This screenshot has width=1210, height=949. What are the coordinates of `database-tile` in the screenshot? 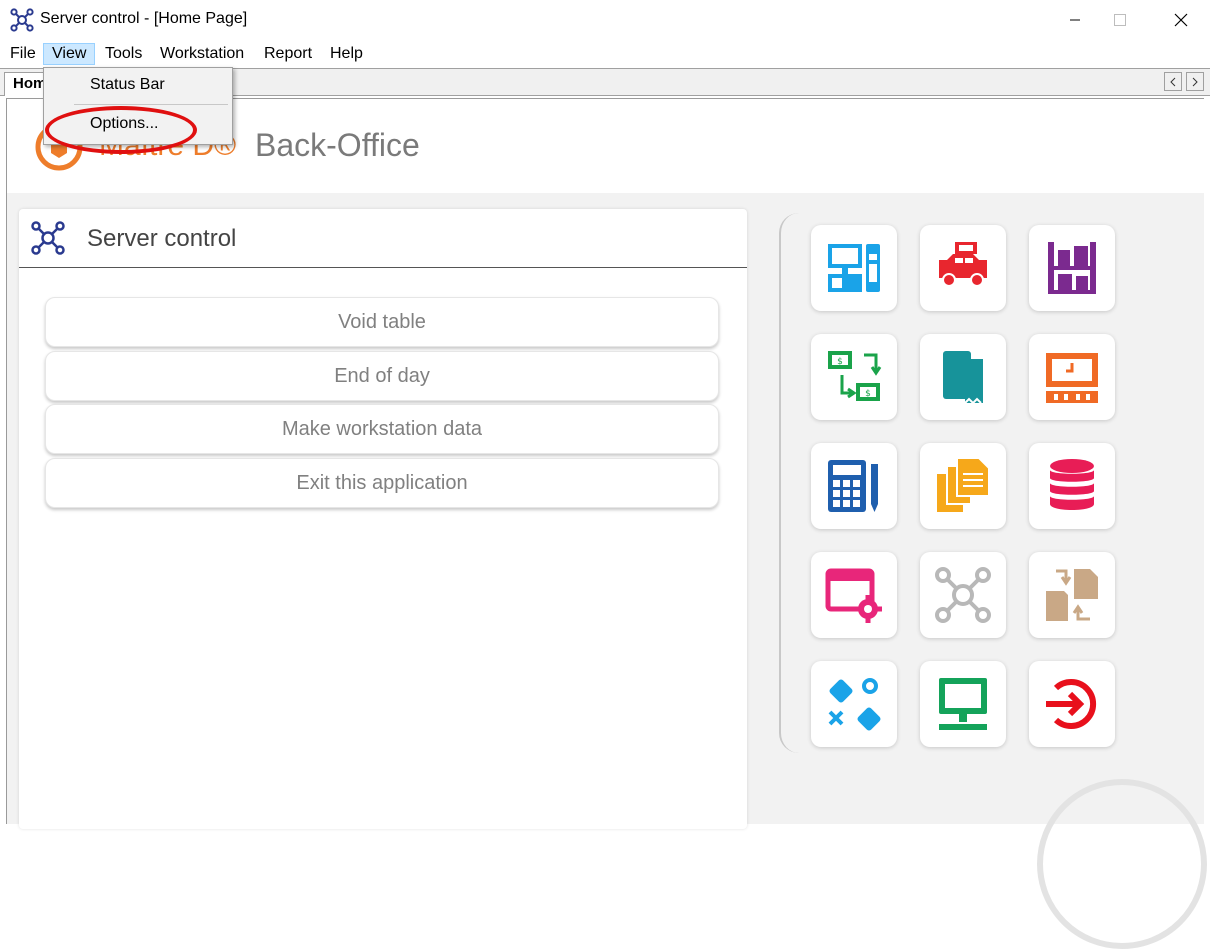 It's located at (1072, 486).